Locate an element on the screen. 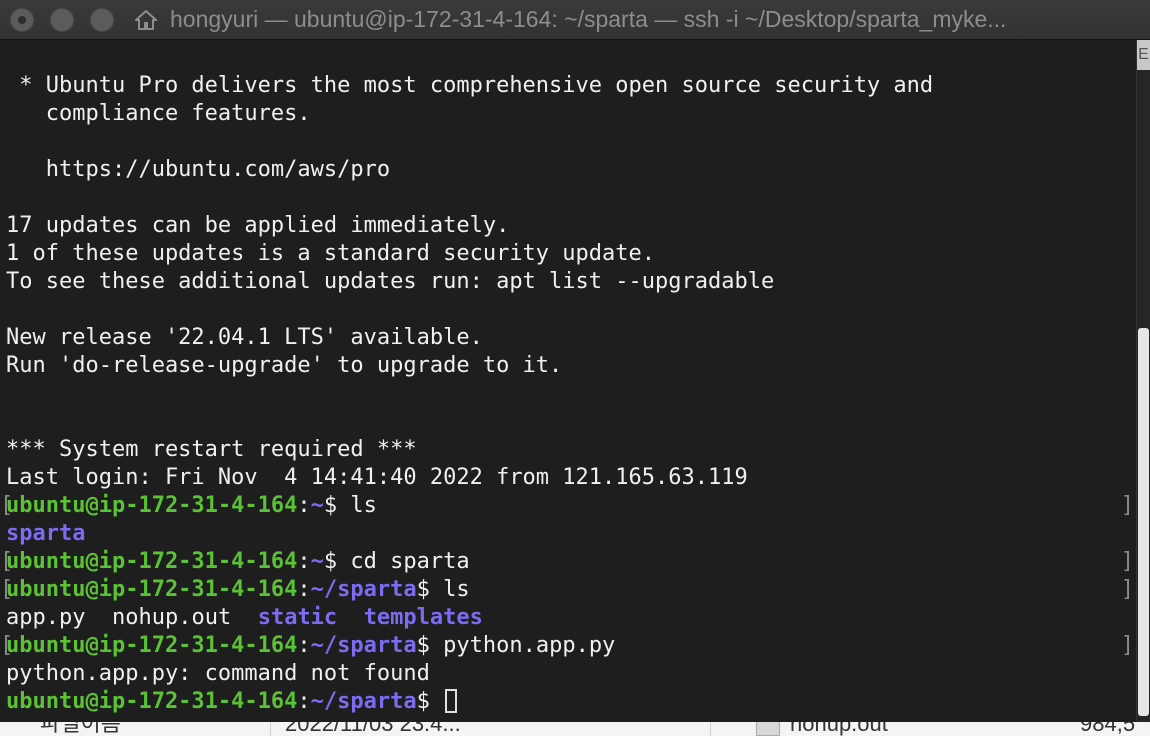  prompt-line: [ubuntu@ip-172-31-4-164:~$ cd sparta] is located at coordinates (567, 562).